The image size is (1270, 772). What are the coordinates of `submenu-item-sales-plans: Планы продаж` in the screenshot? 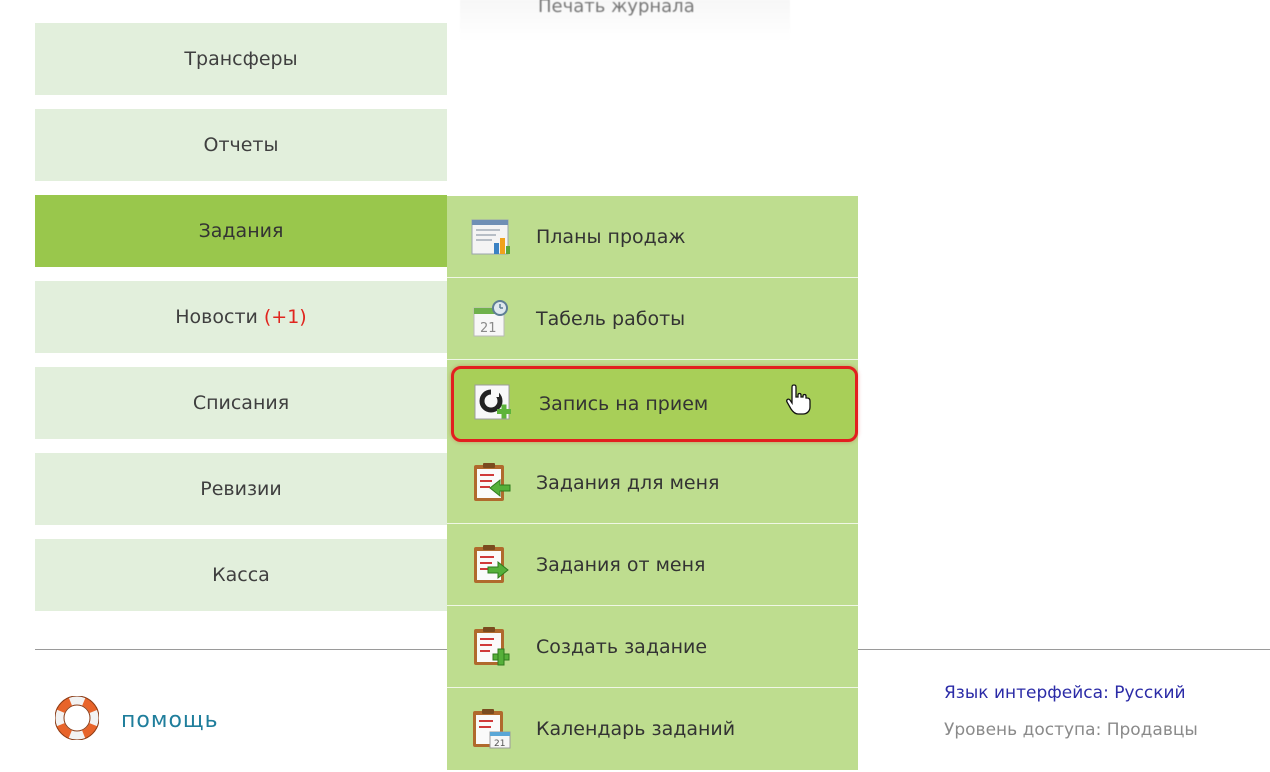 It's located at (652, 237).